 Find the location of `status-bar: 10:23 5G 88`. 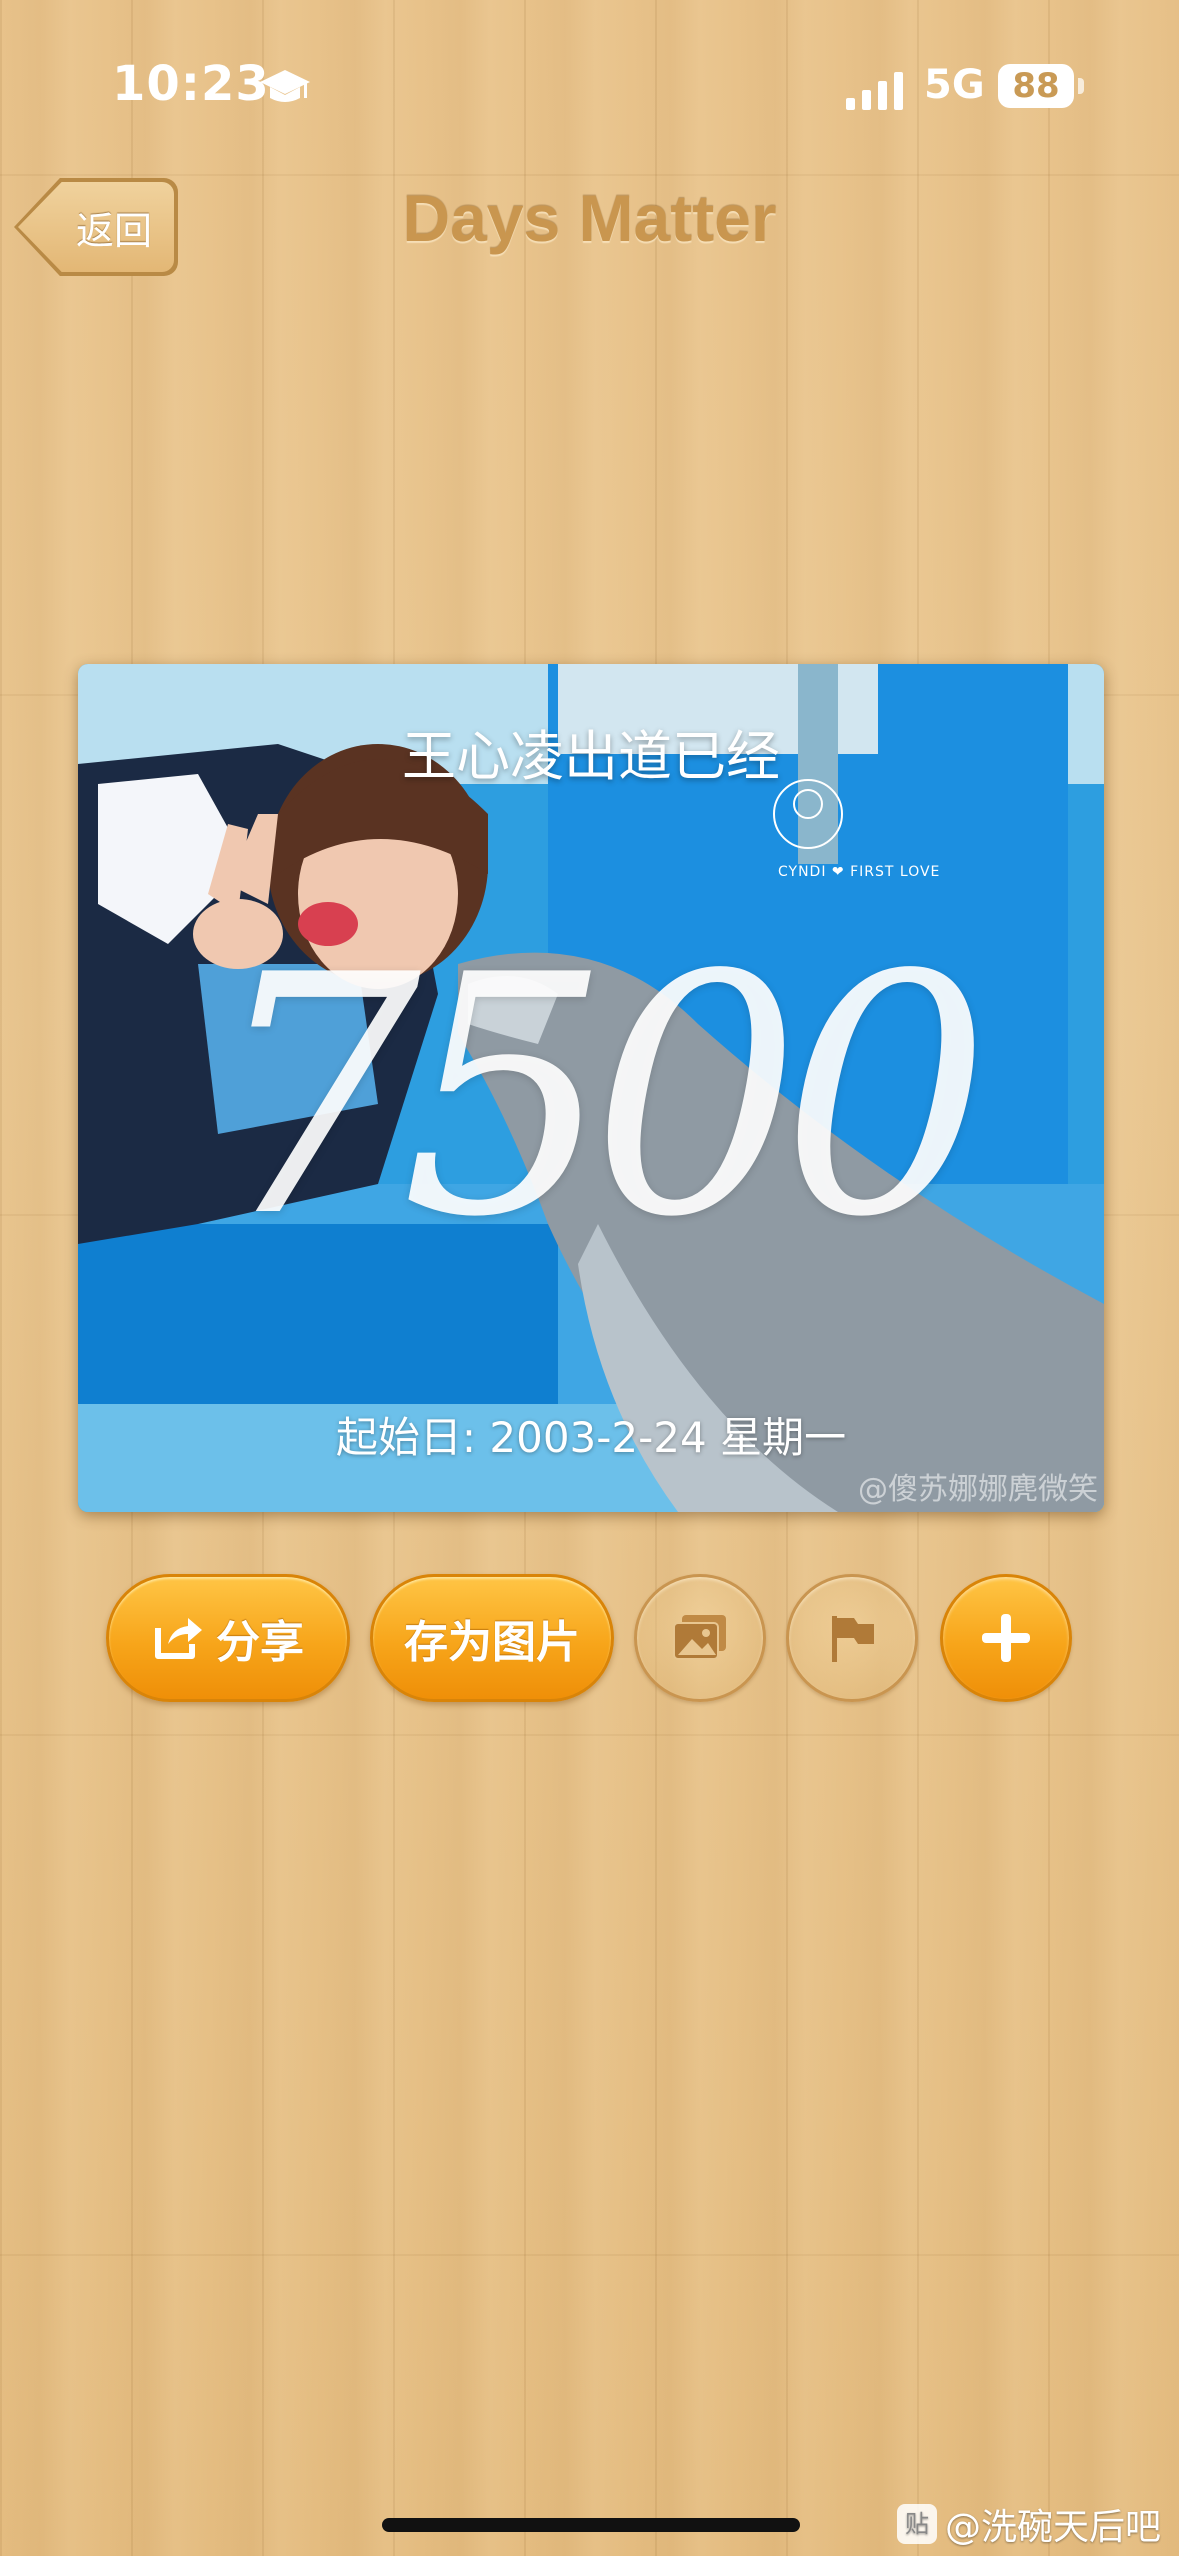

status-bar: 10:23 5G 88 is located at coordinates (589, 75).